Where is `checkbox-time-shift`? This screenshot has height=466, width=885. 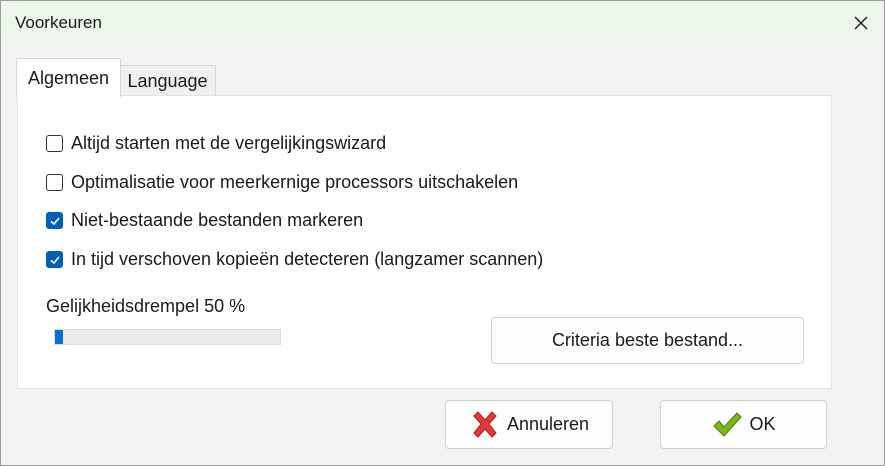
checkbox-time-shift is located at coordinates (54, 259).